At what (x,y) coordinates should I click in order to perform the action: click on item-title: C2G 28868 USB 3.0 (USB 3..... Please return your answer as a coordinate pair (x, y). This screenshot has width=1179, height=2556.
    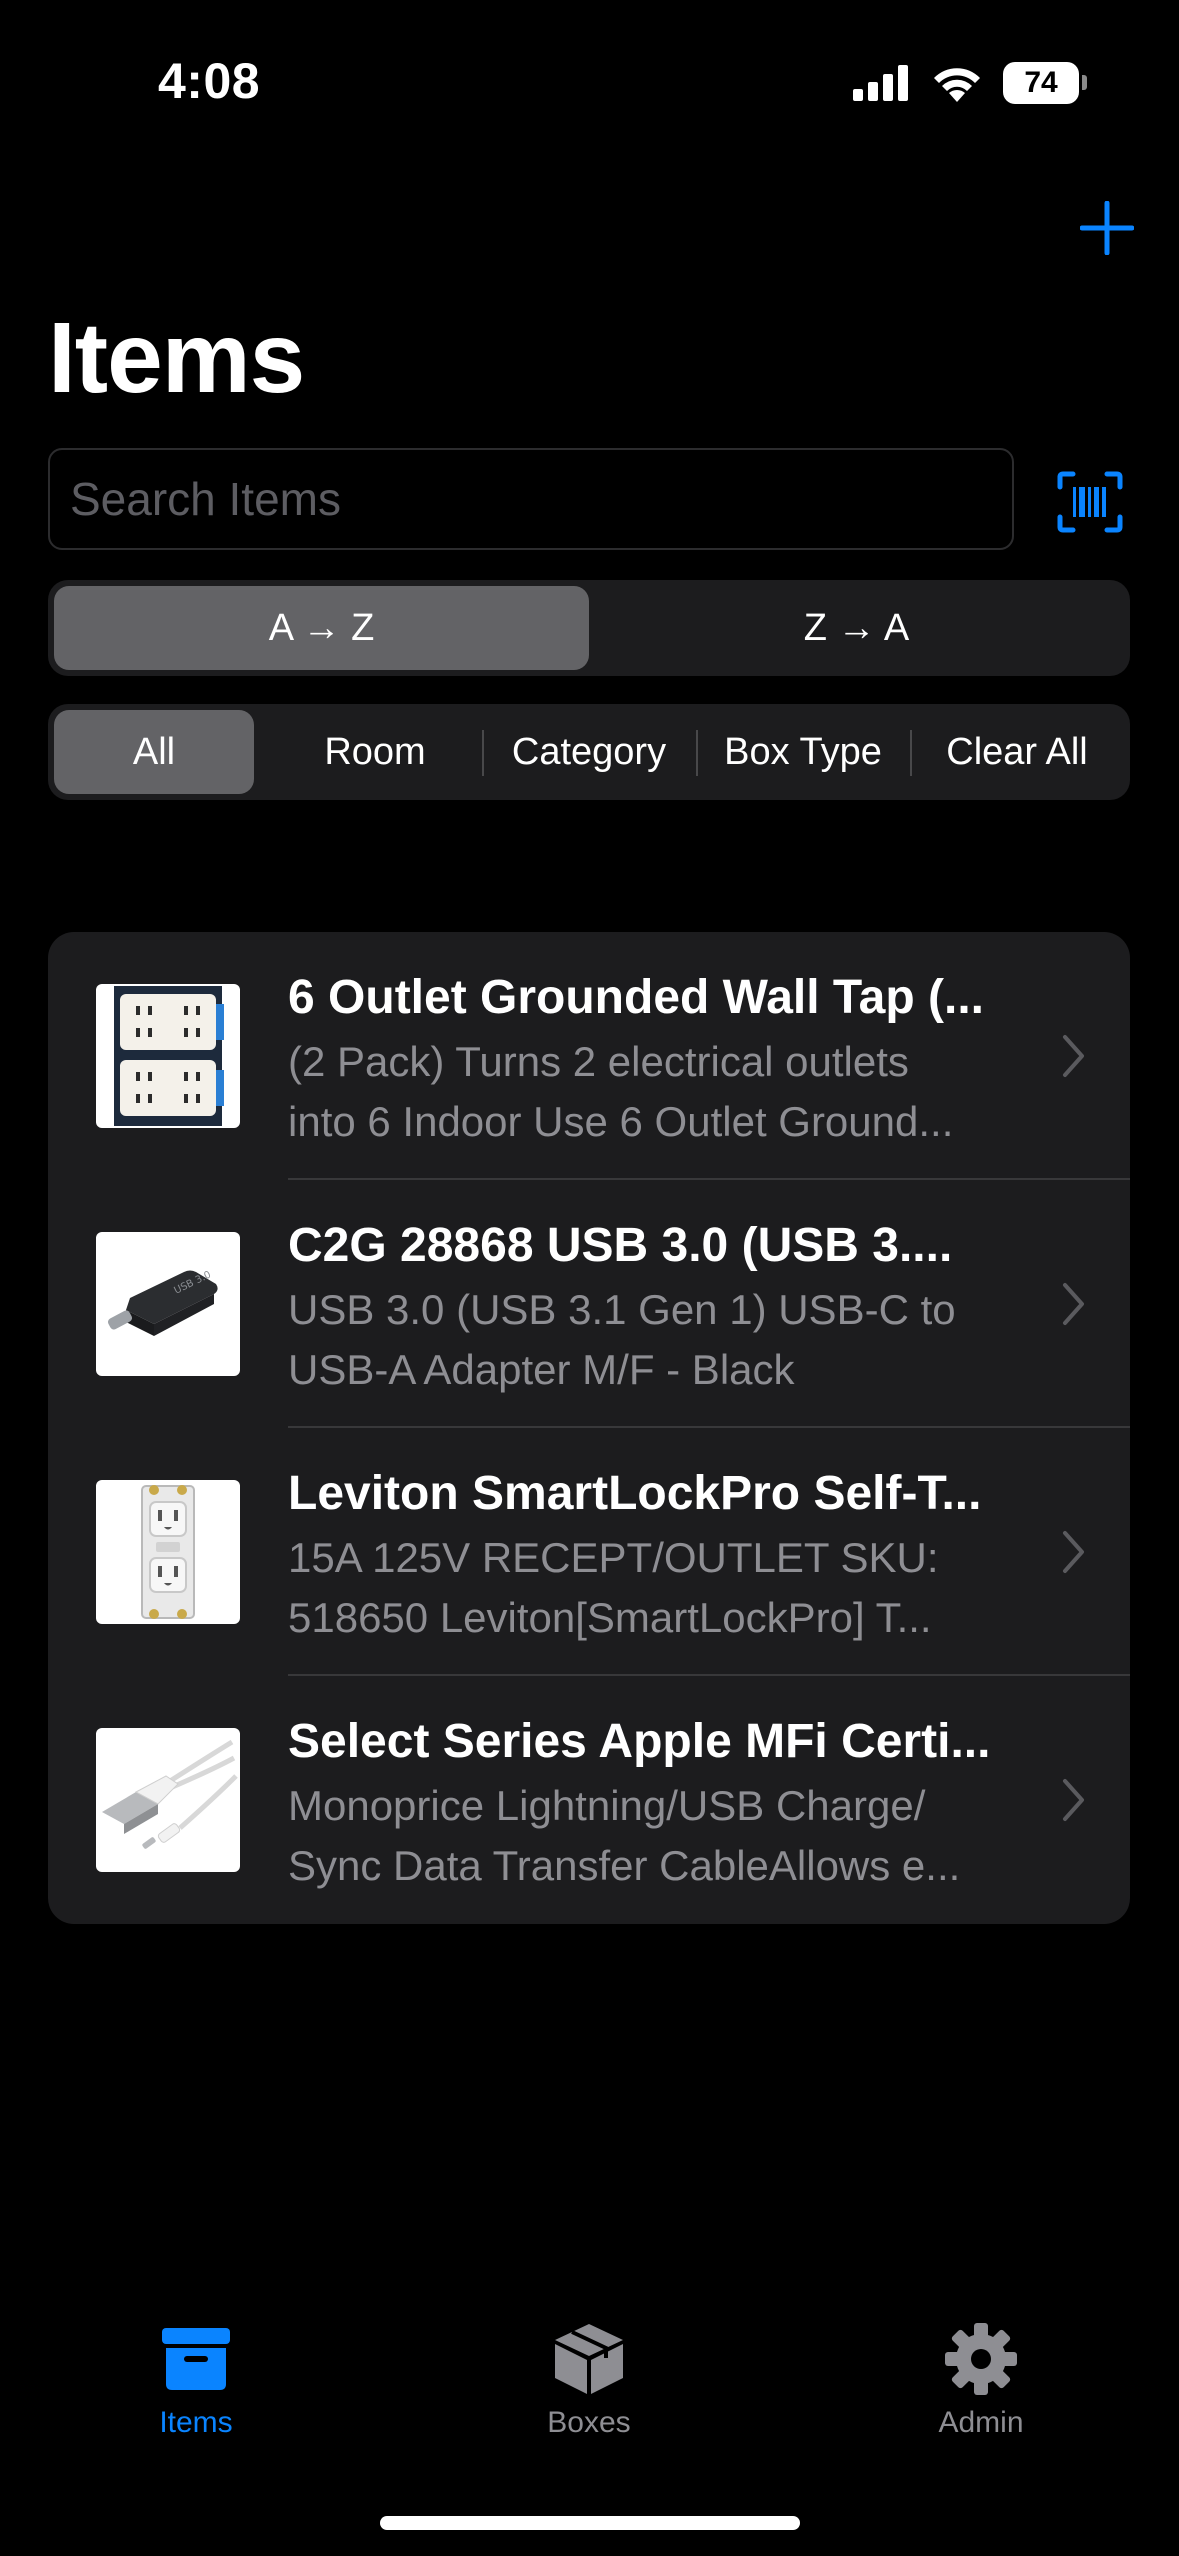
    Looking at the image, I should click on (620, 1245).